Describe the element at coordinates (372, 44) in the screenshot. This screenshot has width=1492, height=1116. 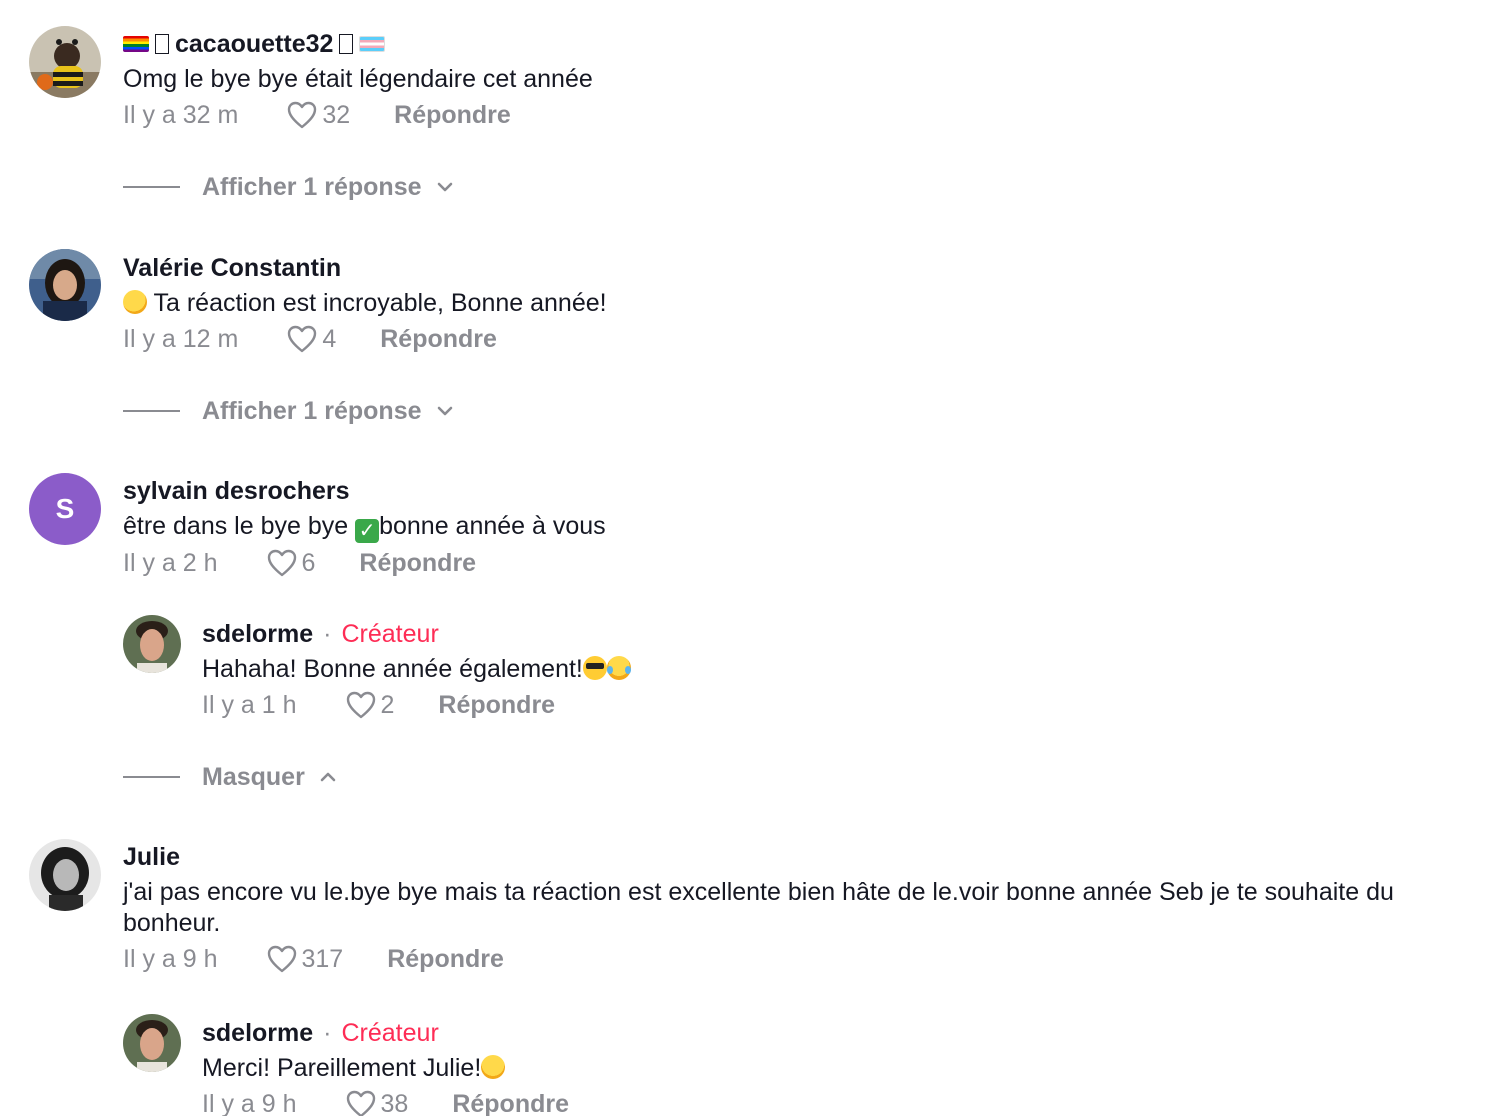
I see `trans-flag-icon` at that location.